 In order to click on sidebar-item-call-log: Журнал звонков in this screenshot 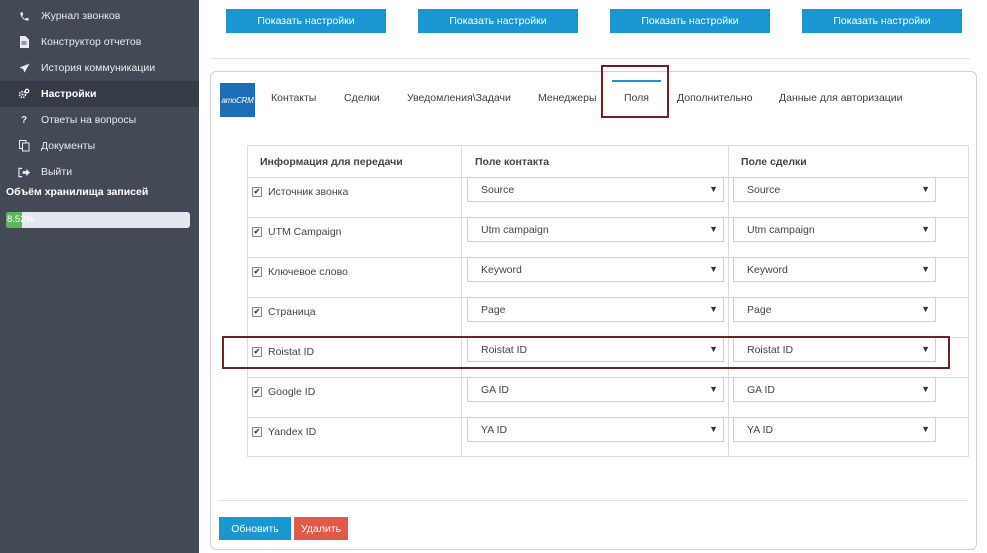, I will do `click(99, 16)`.